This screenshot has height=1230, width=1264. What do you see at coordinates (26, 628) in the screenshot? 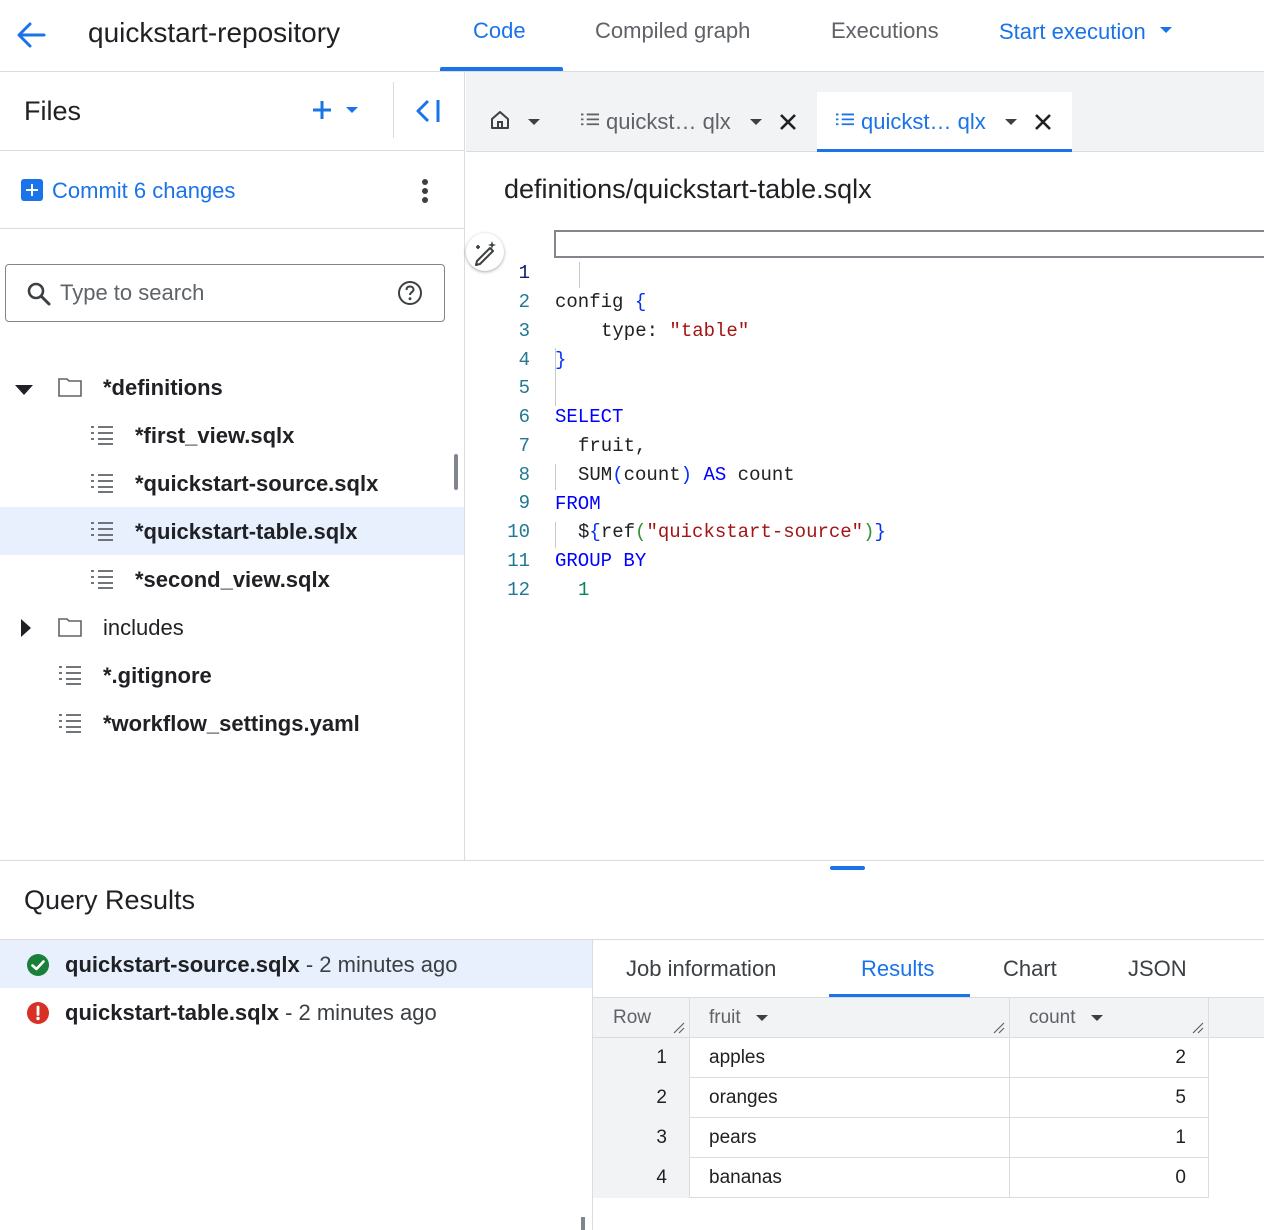
I see `expand-arrow-right-icon` at bounding box center [26, 628].